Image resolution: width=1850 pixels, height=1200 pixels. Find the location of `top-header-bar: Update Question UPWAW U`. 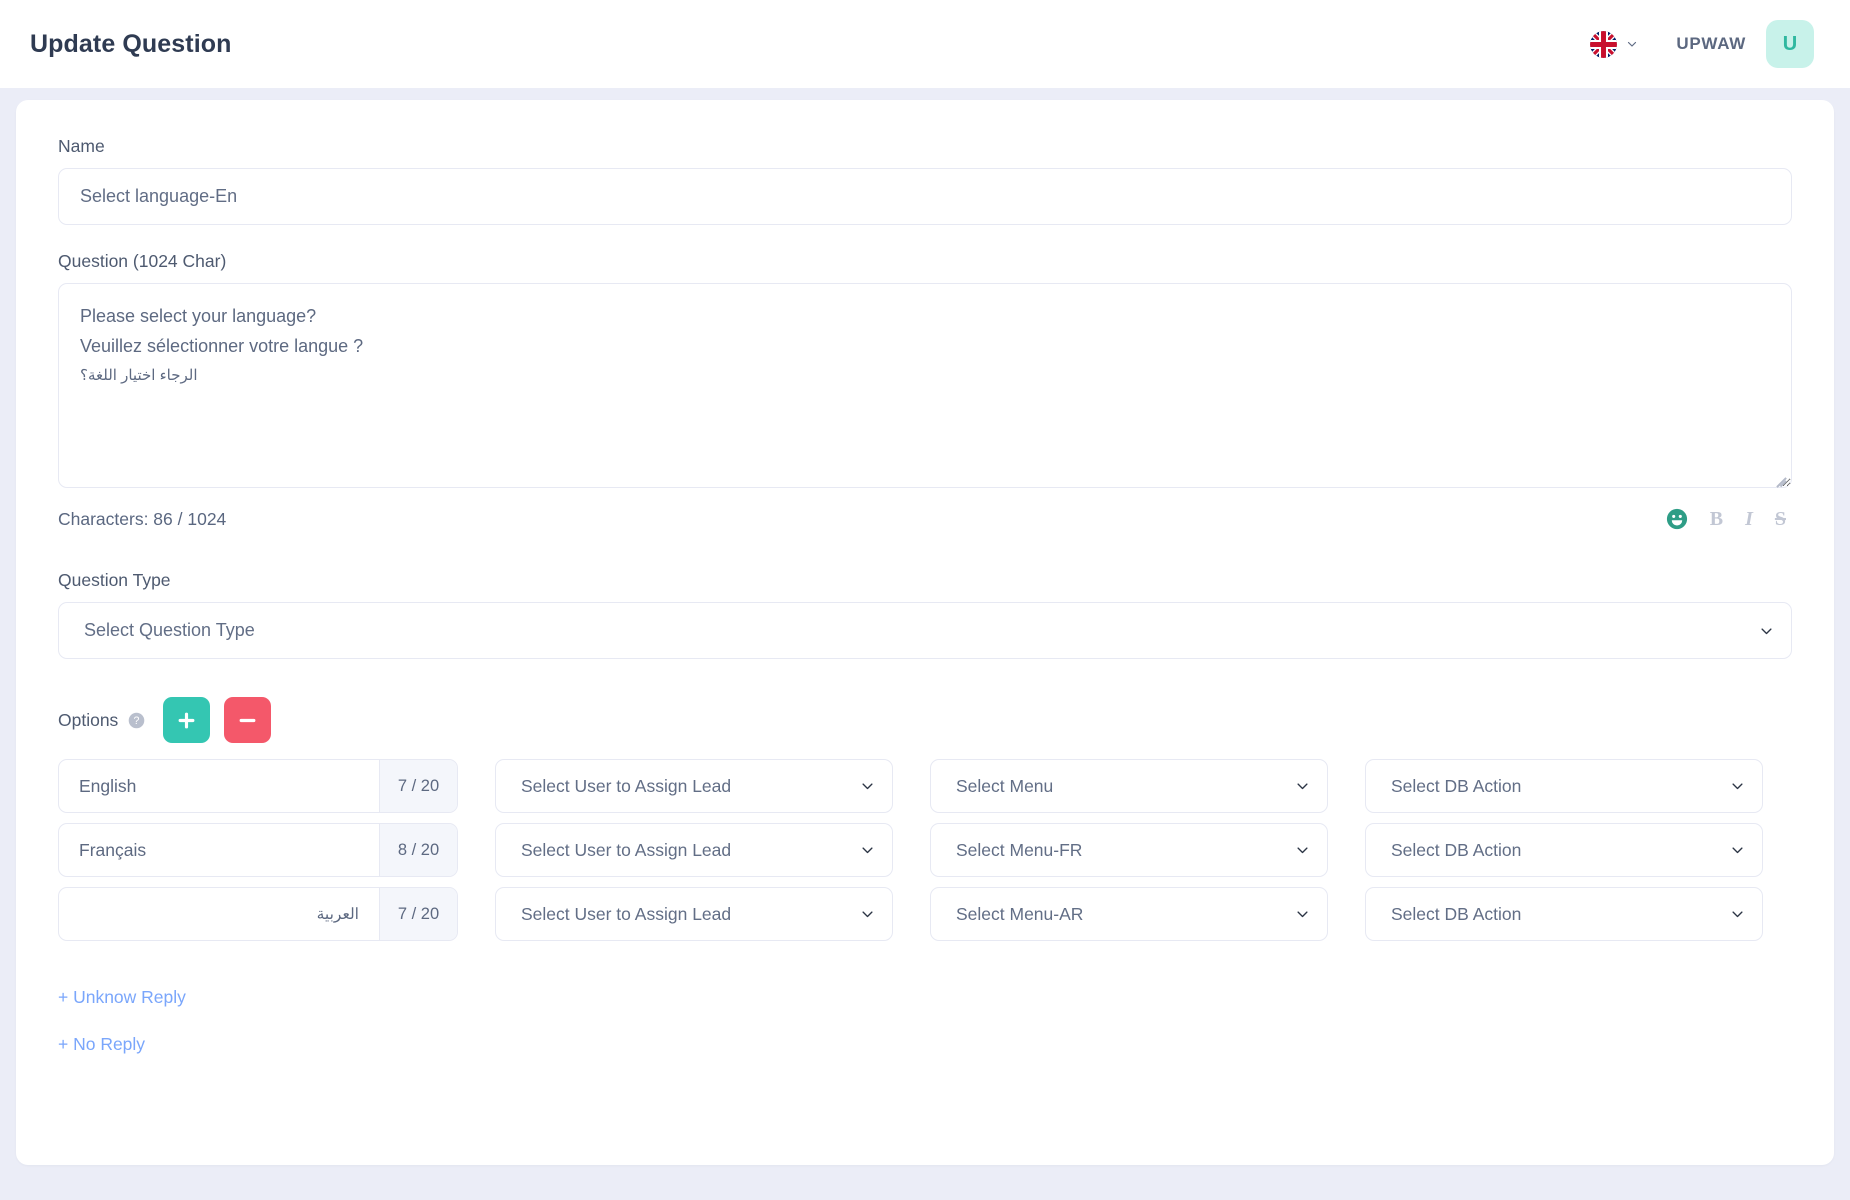

top-header-bar: Update Question UPWAW U is located at coordinates (925, 44).